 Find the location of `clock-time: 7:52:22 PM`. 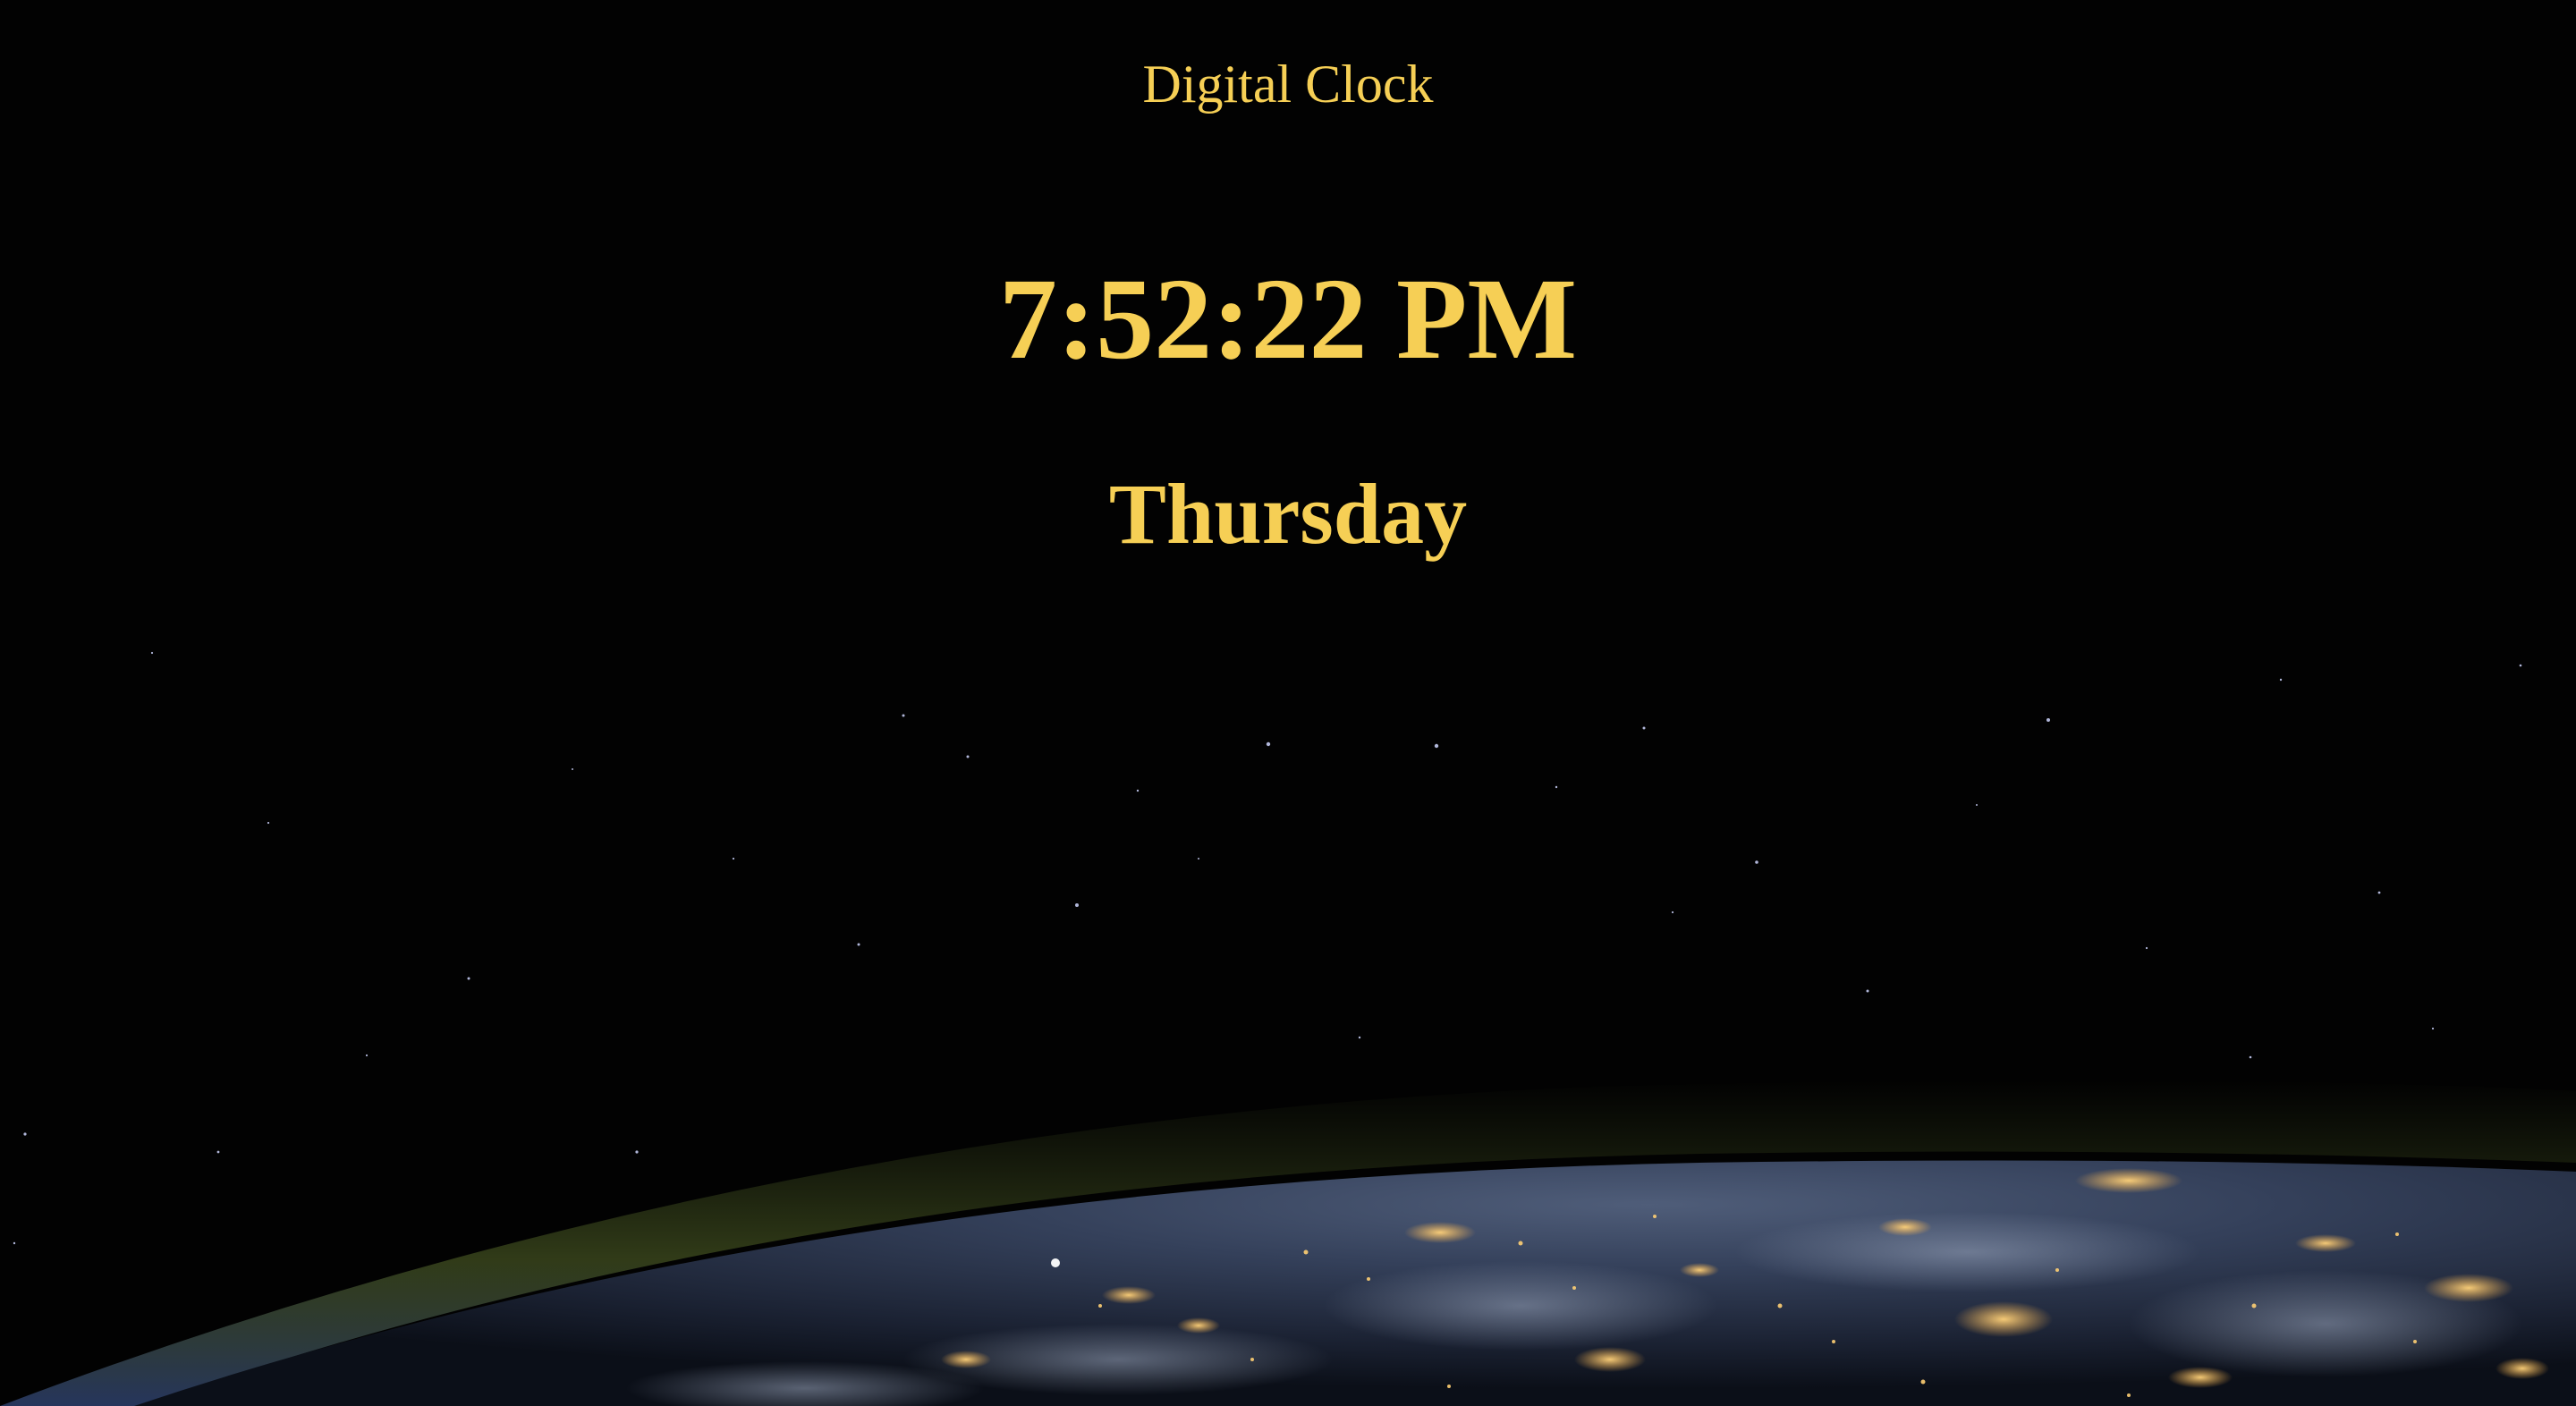

clock-time: 7:52:22 PM is located at coordinates (1288, 319).